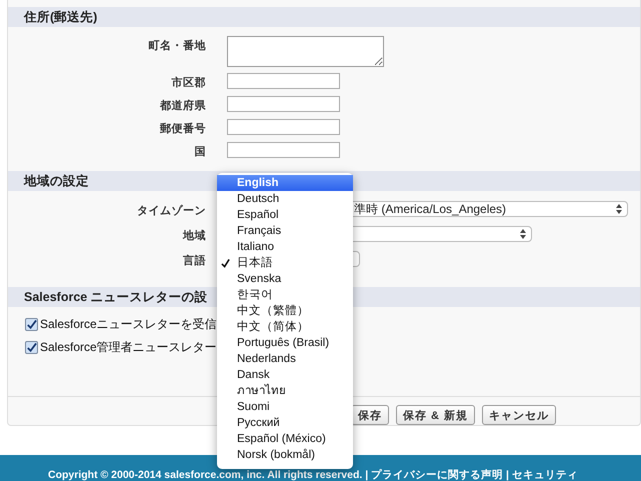  I want to click on footer-text: Copyright © 2000-2014 salesforce.com, inc. All rights reserved. | プライバシーに関する声明 | セキュリティ, so click(313, 475).